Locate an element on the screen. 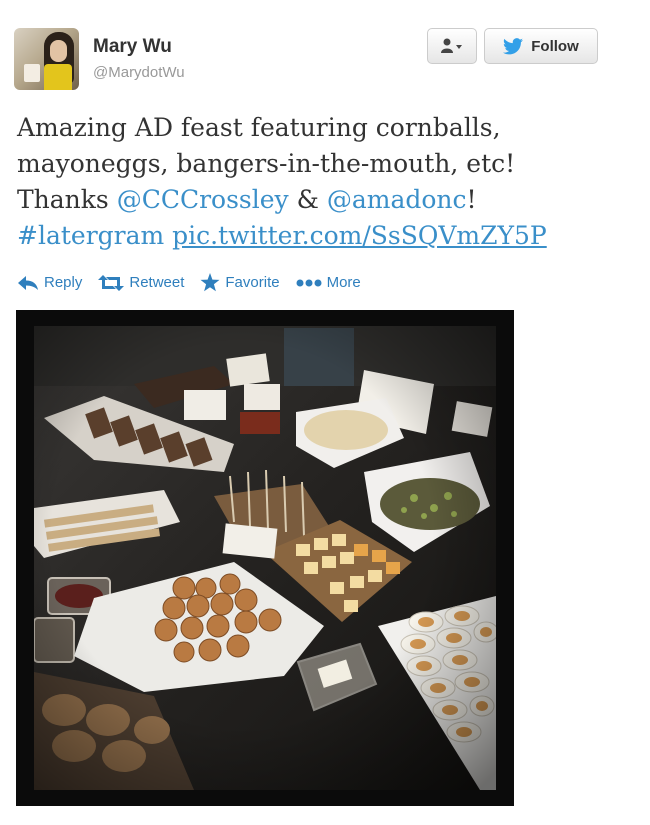  hashtag-link: #latergram is located at coordinates (90, 235).